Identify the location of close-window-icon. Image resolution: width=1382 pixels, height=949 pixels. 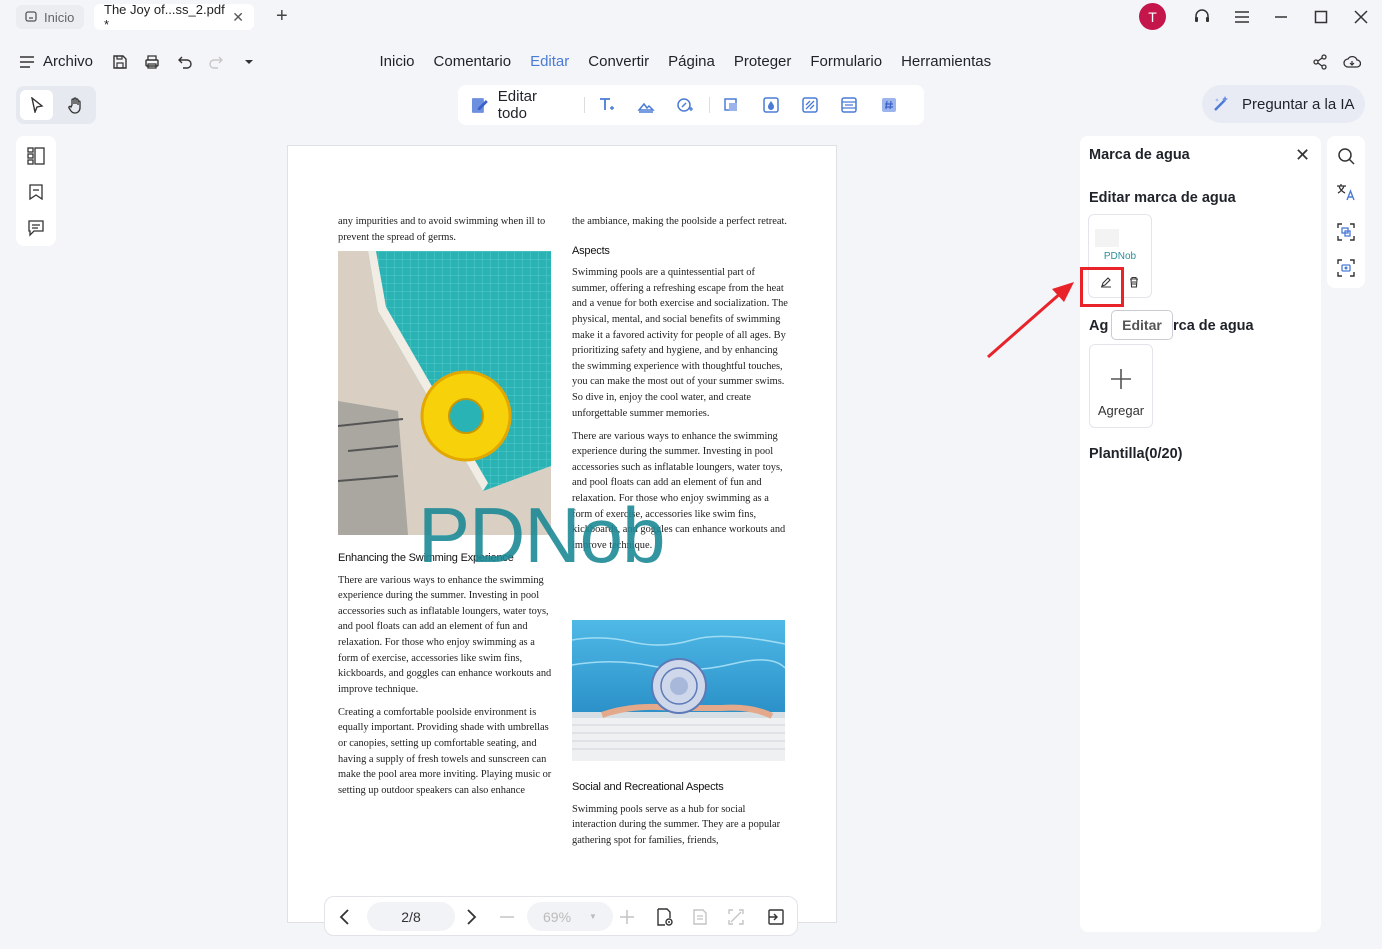
(1361, 17).